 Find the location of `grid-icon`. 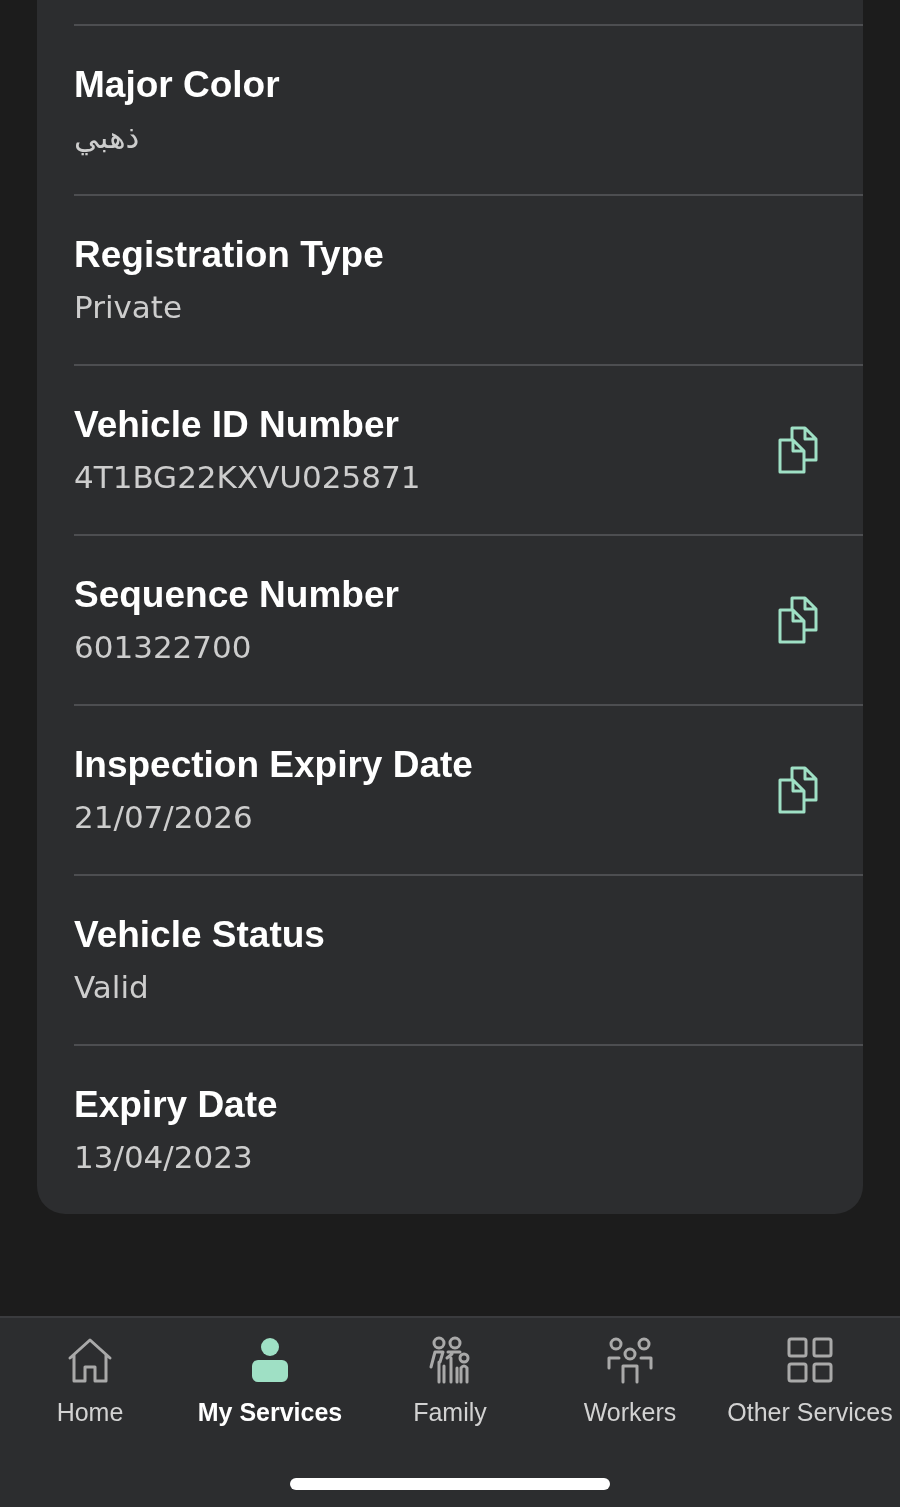

grid-icon is located at coordinates (810, 1360).